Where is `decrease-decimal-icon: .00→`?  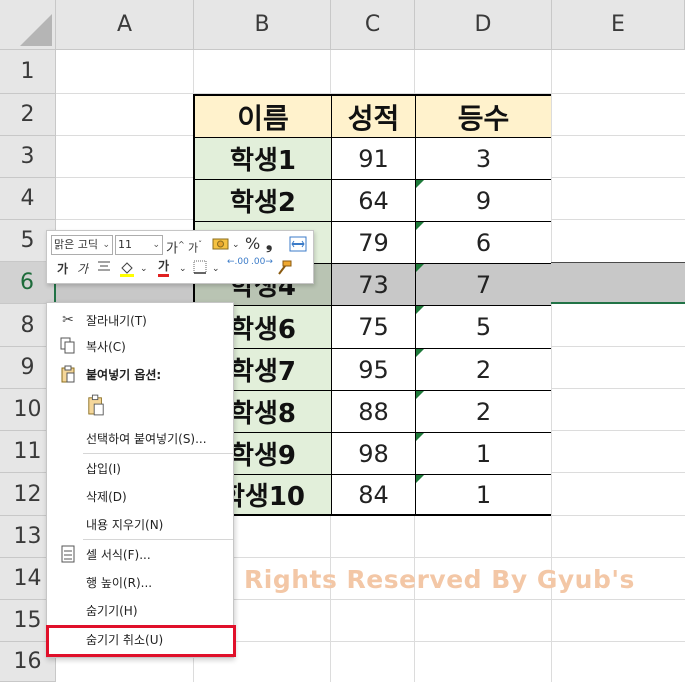
decrease-decimal-icon: .00→ is located at coordinates (262, 262).